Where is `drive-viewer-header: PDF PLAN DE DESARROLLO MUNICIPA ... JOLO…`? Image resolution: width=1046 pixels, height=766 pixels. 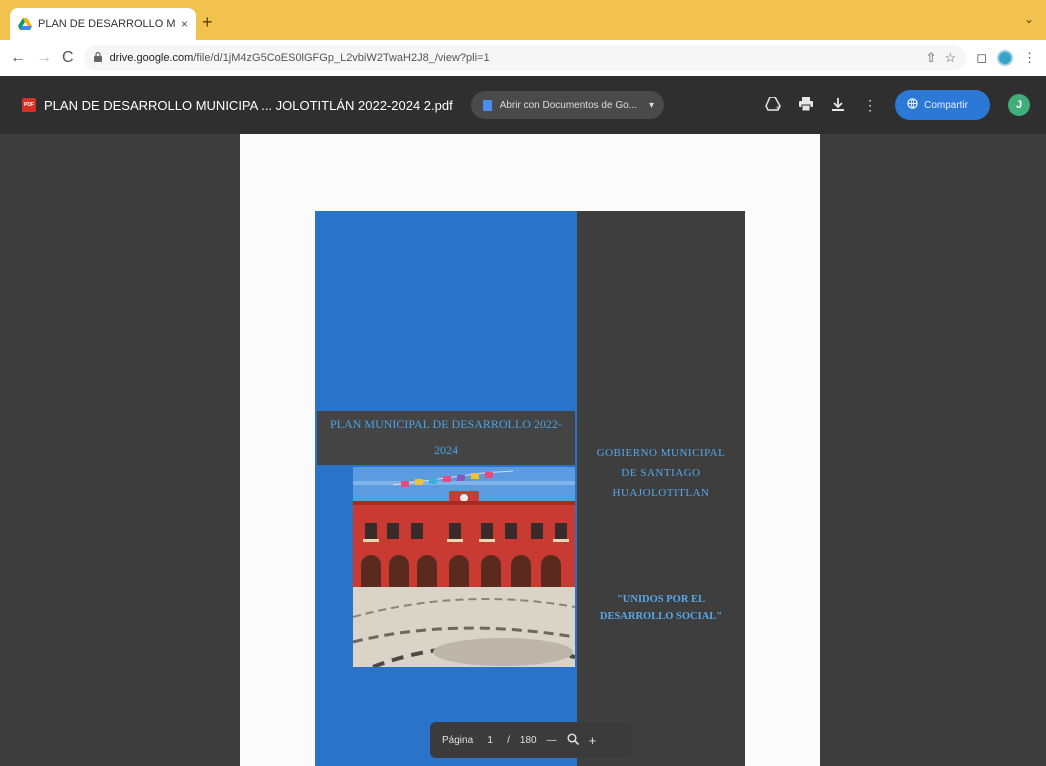
drive-viewer-header: PDF PLAN DE DESARROLLO MUNICIPA ... JOLO… is located at coordinates (523, 105).